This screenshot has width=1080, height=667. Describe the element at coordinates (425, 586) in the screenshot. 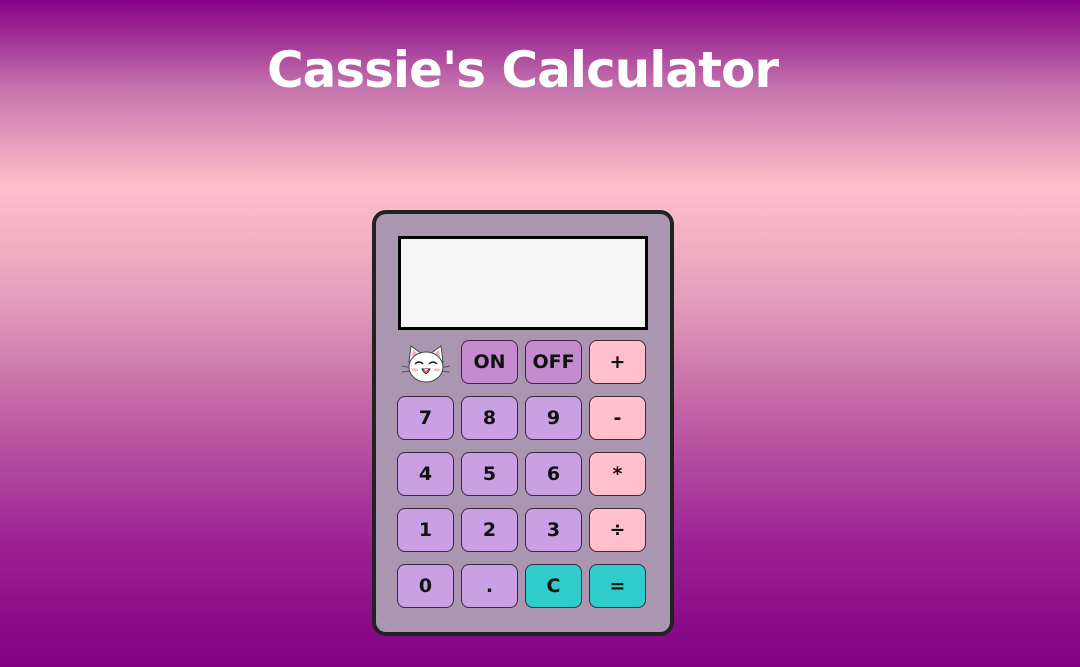

I see `digit-0-button: 0` at that location.